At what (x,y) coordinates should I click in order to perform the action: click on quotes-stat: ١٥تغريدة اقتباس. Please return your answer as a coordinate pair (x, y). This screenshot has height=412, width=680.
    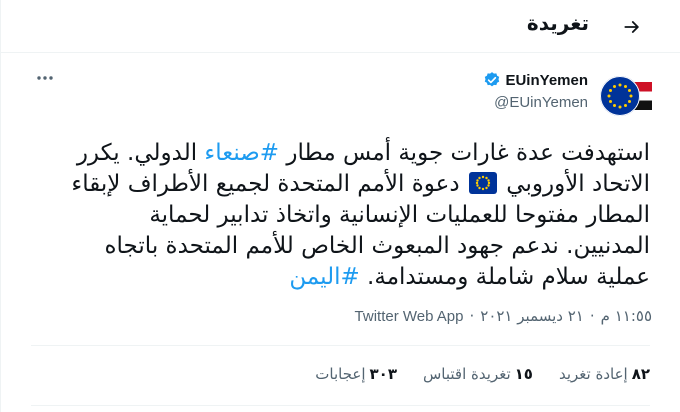
    Looking at the image, I should click on (478, 374).